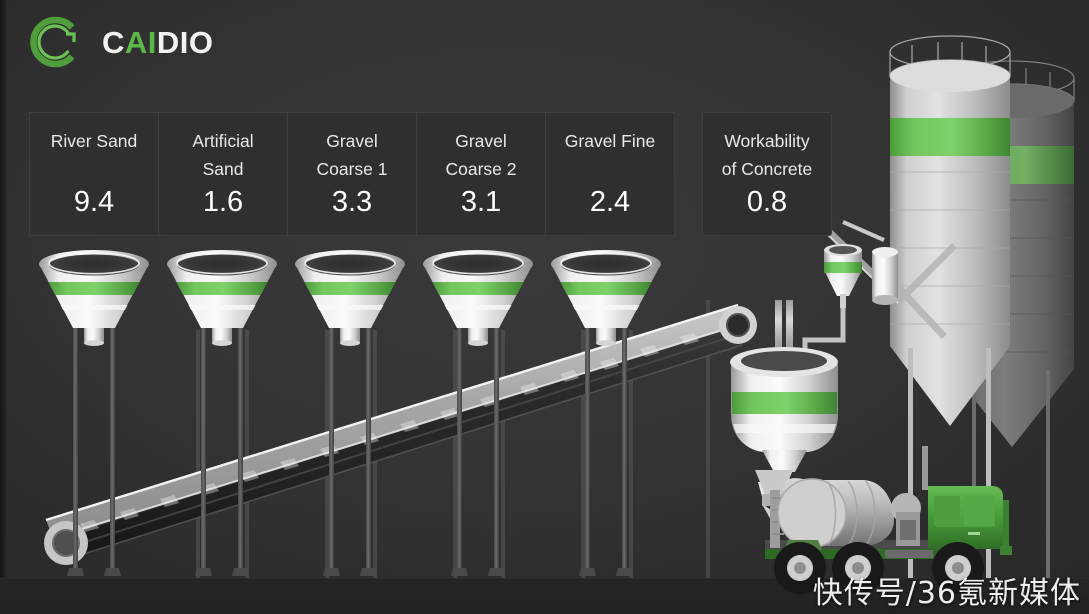  Describe the element at coordinates (481, 202) in the screenshot. I see `metric-value: 3.1` at that location.